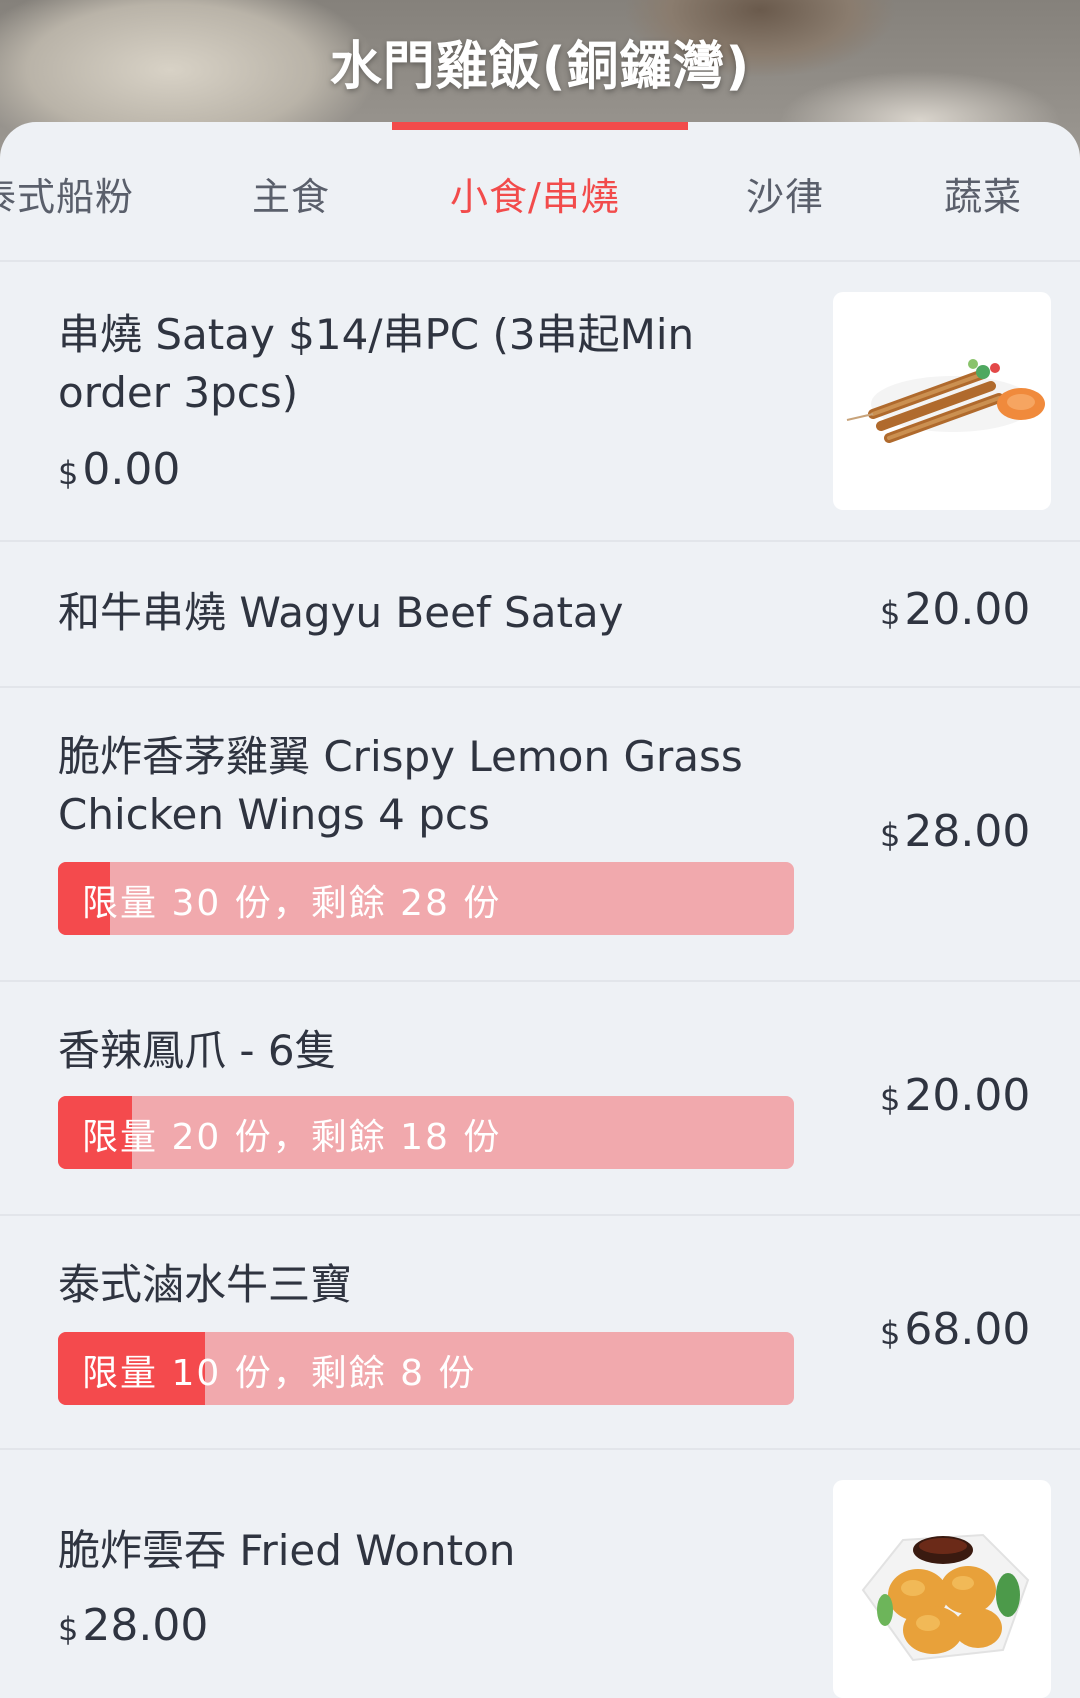  I want to click on limit-stock-bar: 限量 10 份，剩餘 8 份, so click(426, 1368).